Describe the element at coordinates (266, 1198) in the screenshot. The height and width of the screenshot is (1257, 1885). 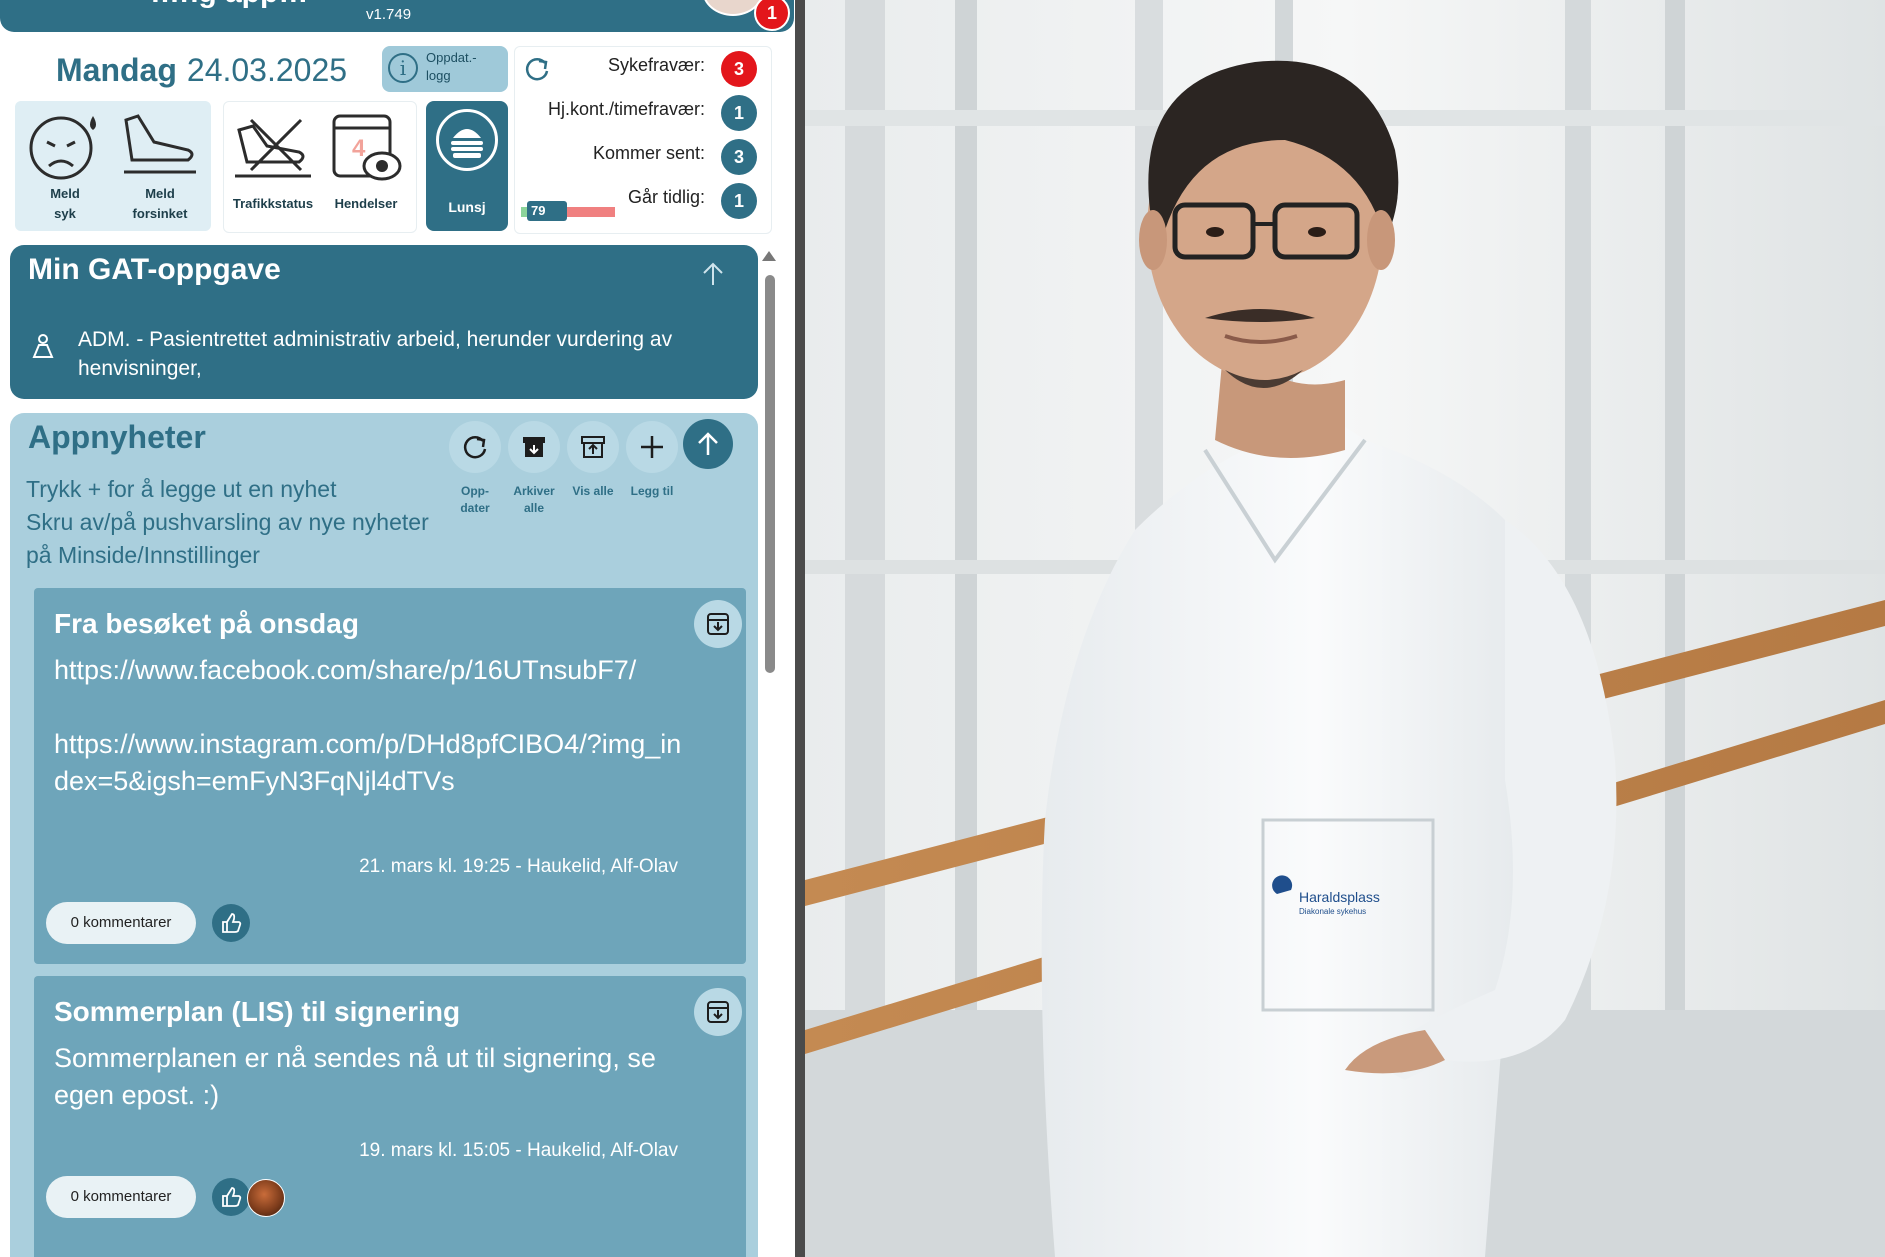
I see `reactor-avatar` at that location.